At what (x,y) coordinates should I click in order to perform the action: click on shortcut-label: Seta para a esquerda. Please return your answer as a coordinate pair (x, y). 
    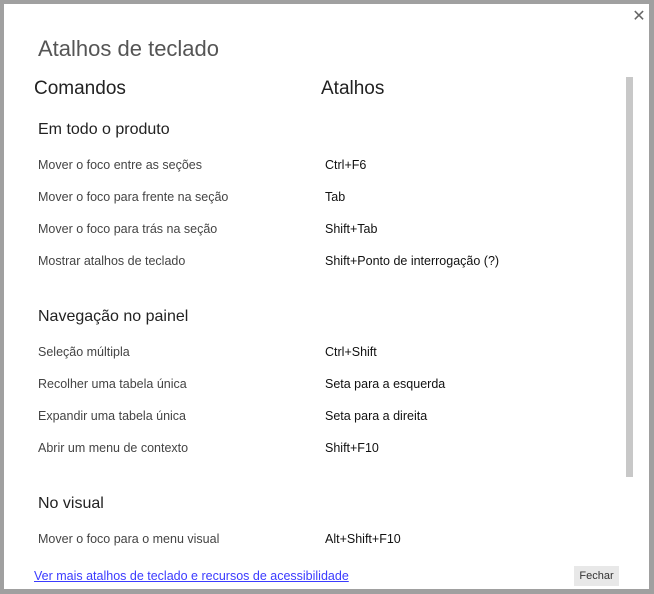
    Looking at the image, I should click on (385, 384).